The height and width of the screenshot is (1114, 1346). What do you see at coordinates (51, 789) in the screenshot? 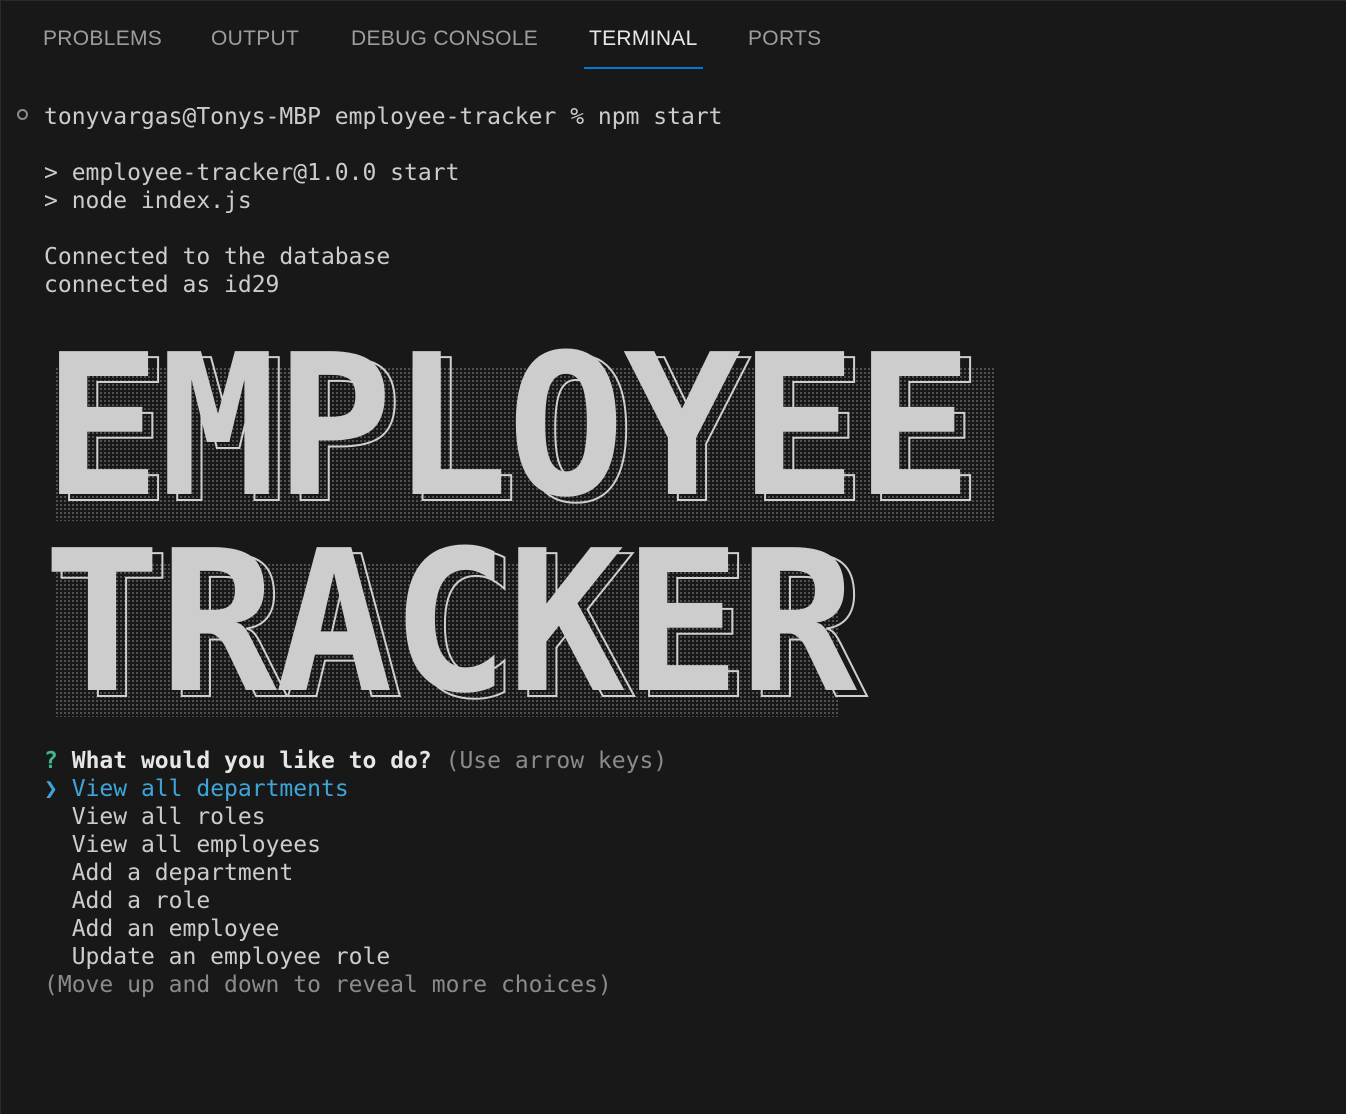
I see `pointer-icon: ❯` at bounding box center [51, 789].